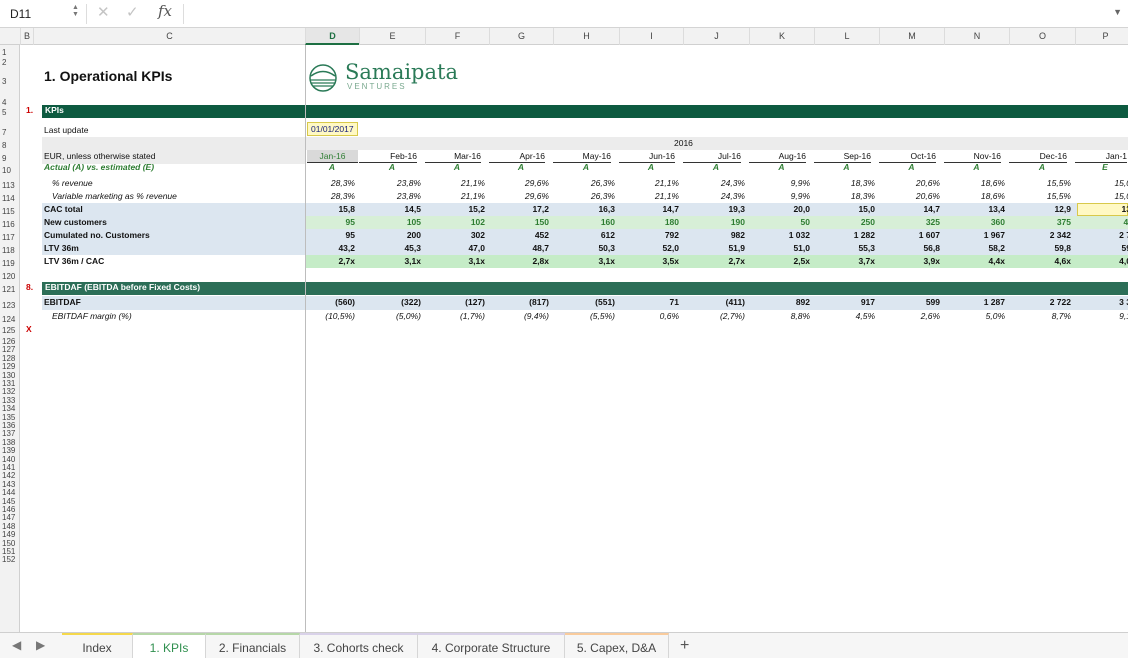 The image size is (1128, 658). What do you see at coordinates (330, 248) in the screenshot?
I see `kpi-value: 43,2` at bounding box center [330, 248].